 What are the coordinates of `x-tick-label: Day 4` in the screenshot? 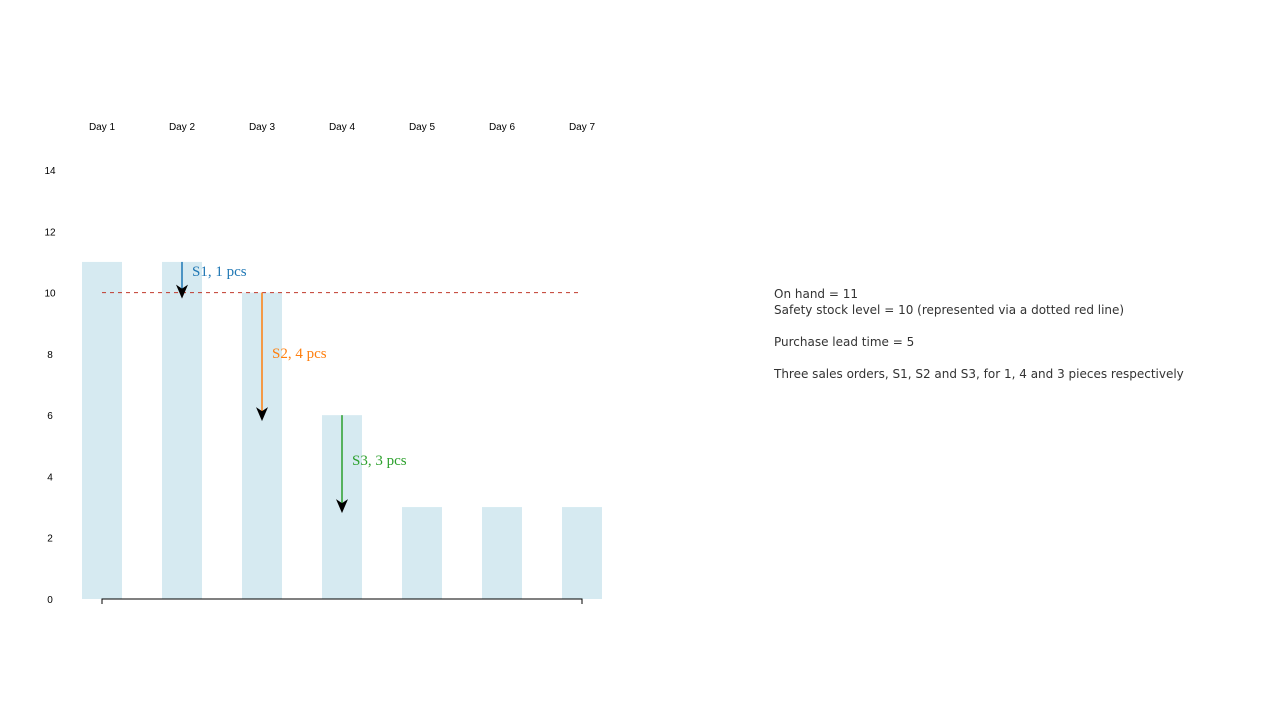 It's located at (342, 127).